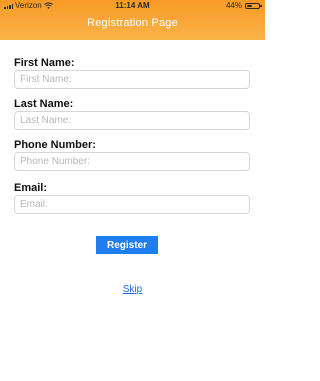 Image resolution: width=320 pixels, height=381 pixels. What do you see at coordinates (132, 23) in the screenshot?
I see `page-title: Registration Page` at bounding box center [132, 23].